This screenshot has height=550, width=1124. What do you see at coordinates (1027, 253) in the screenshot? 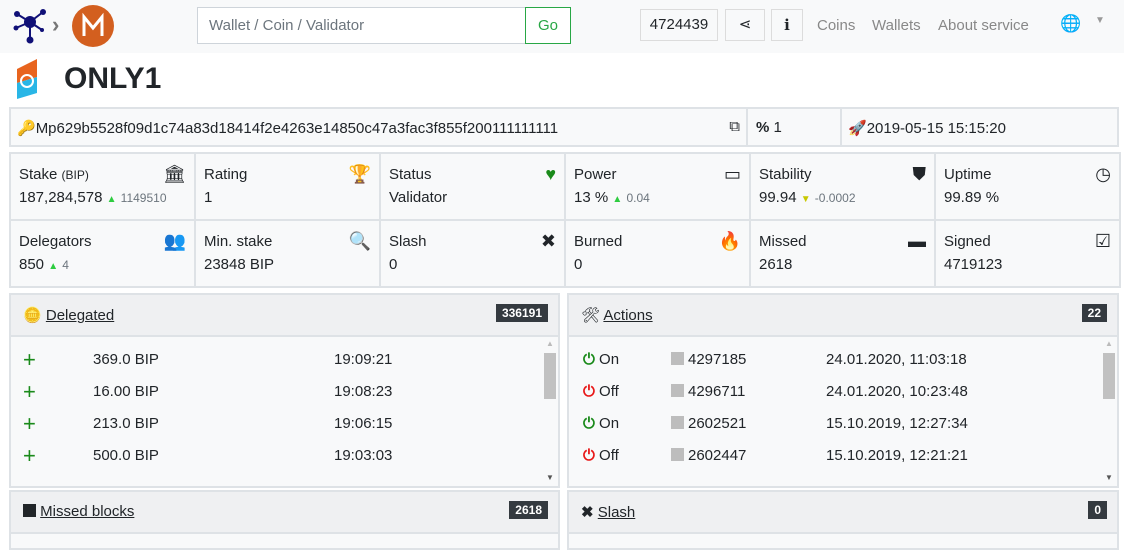
I see `stat-signed: Signed 4719123 ☑` at bounding box center [1027, 253].